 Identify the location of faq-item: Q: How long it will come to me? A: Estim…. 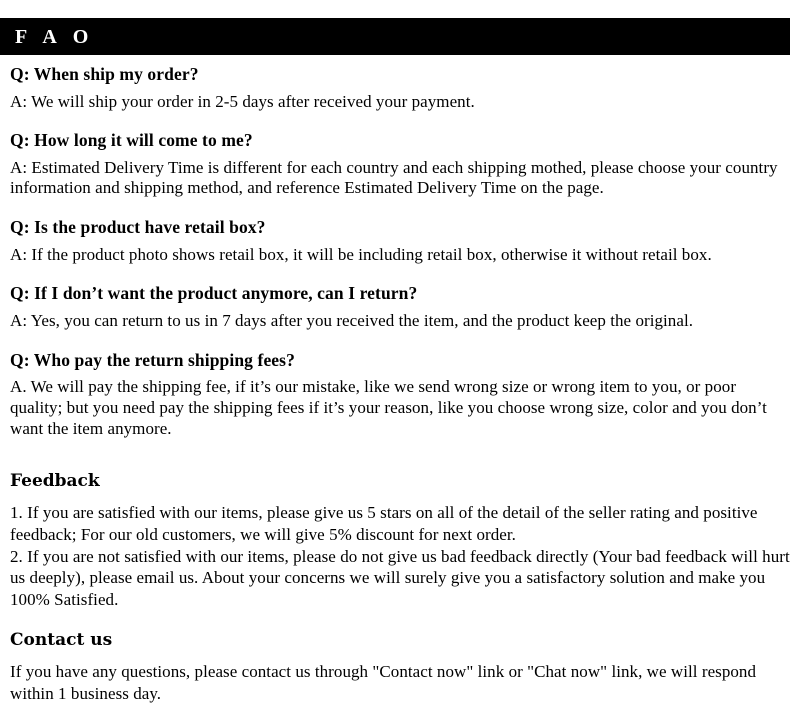
(401, 165).